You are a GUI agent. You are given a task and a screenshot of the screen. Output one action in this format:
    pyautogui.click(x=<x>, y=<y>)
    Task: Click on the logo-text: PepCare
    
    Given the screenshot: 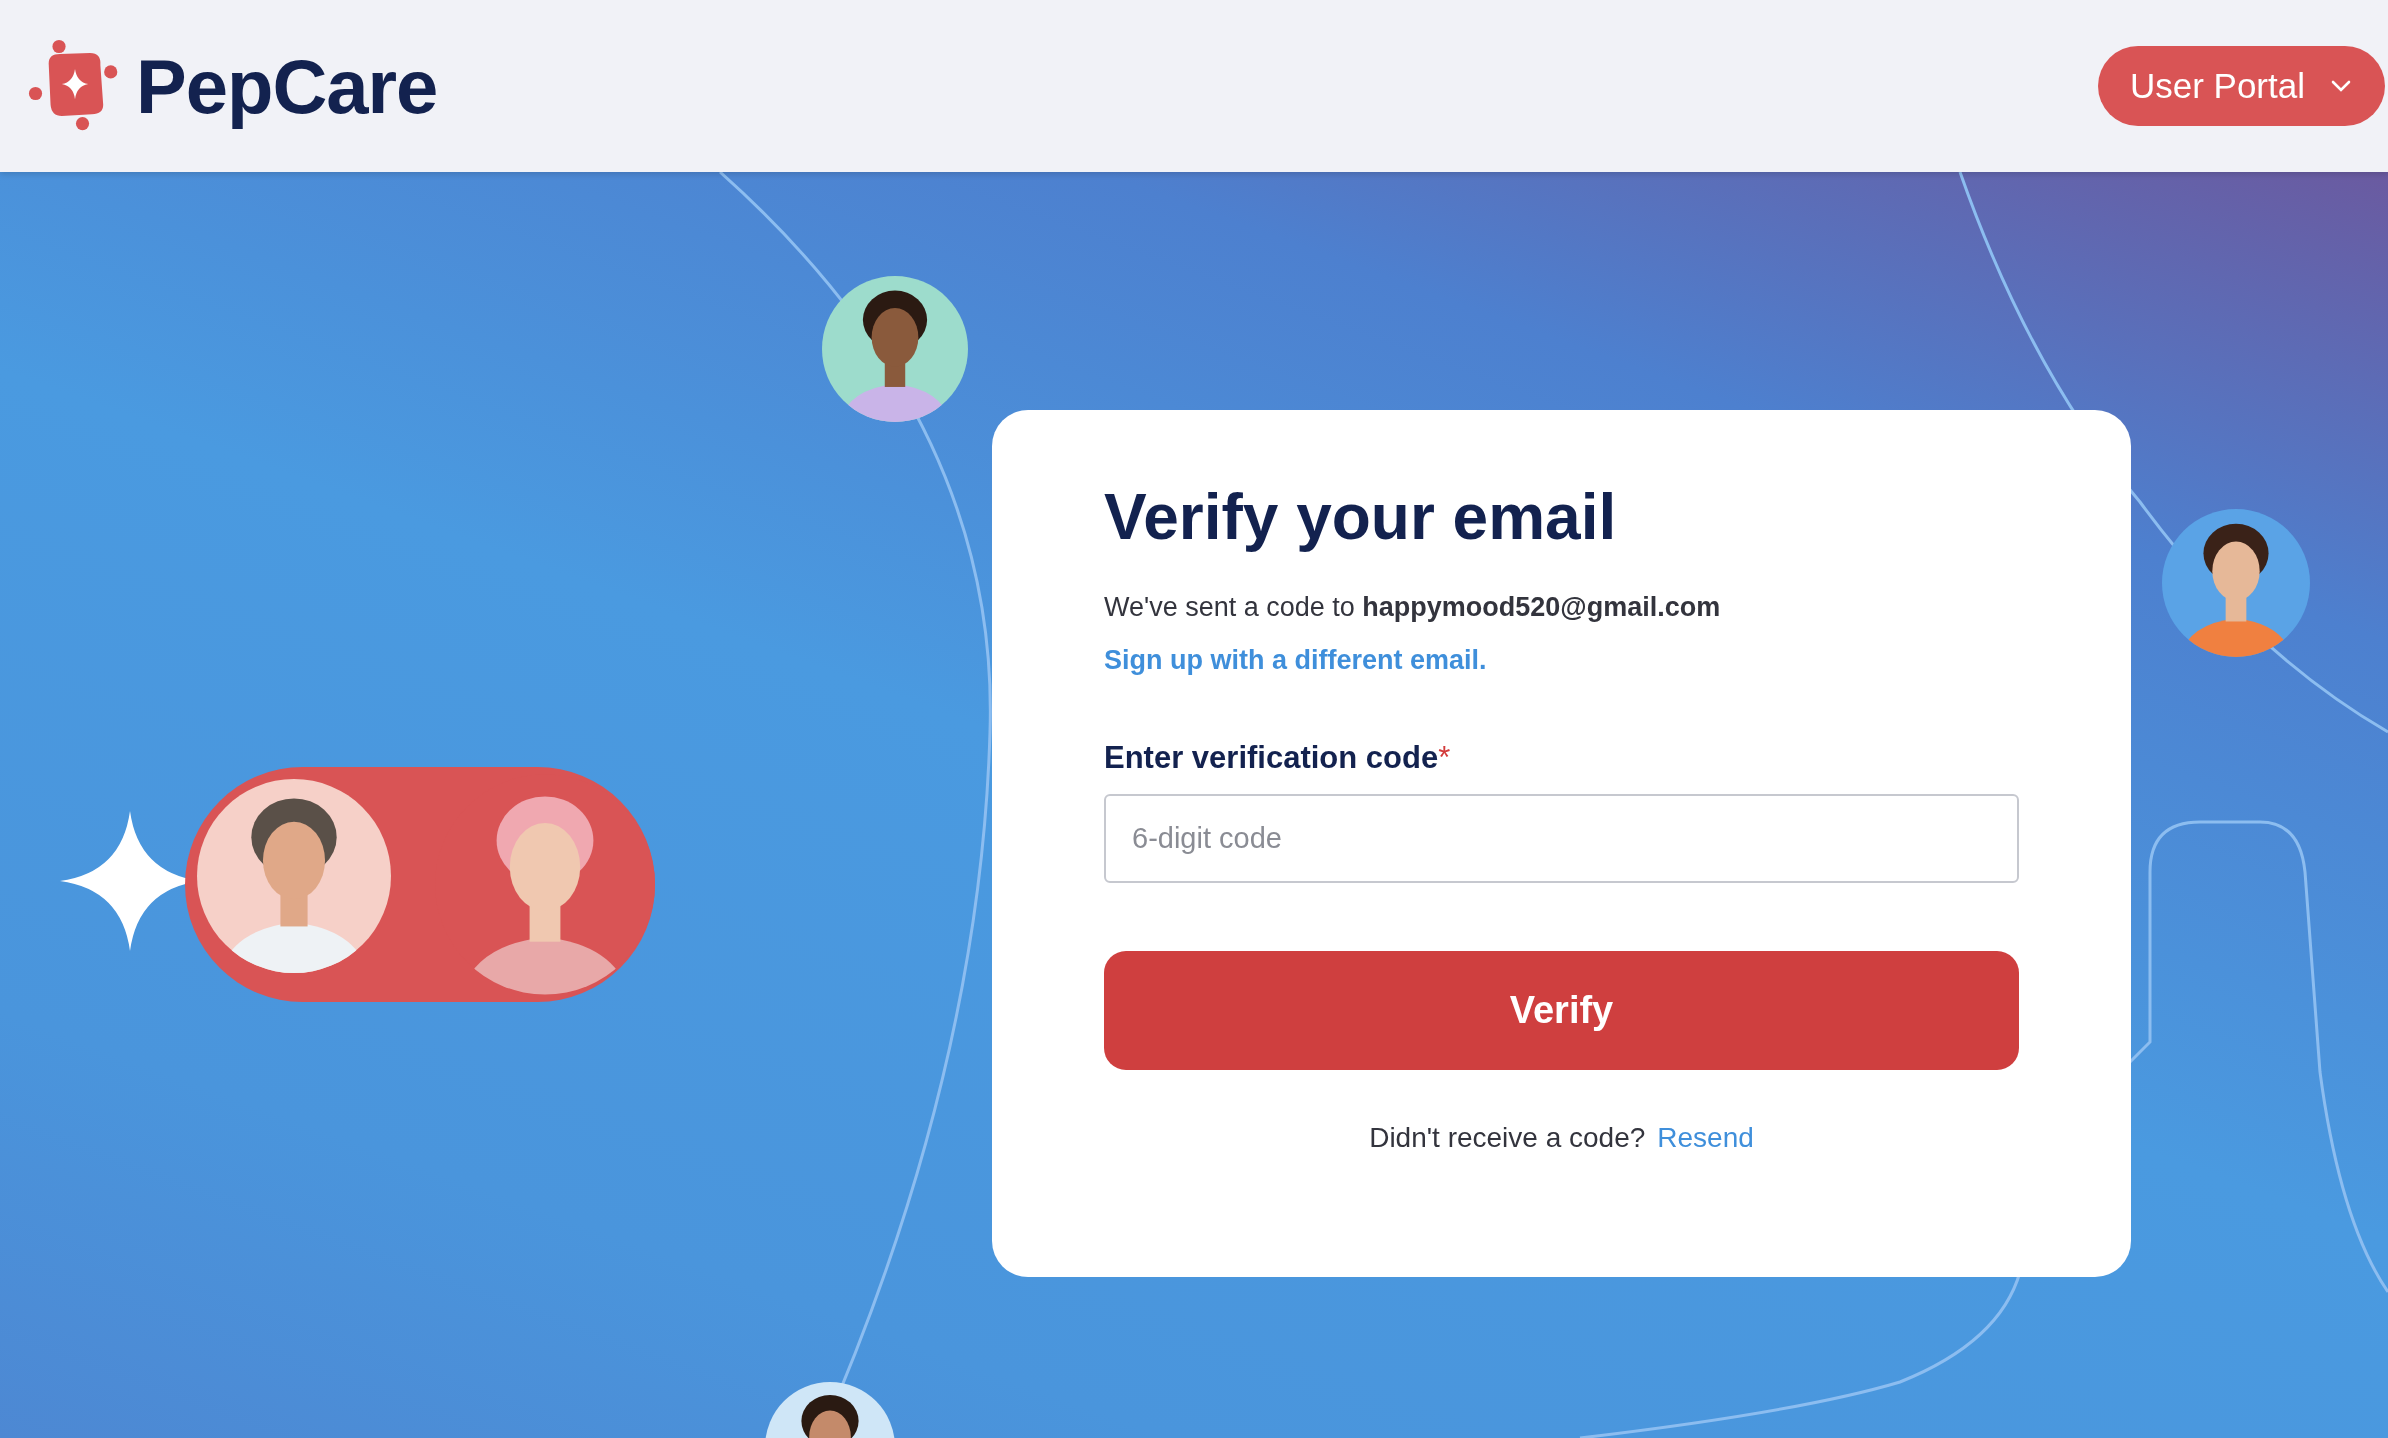 What is the action you would take?
    pyautogui.click(x=287, y=86)
    